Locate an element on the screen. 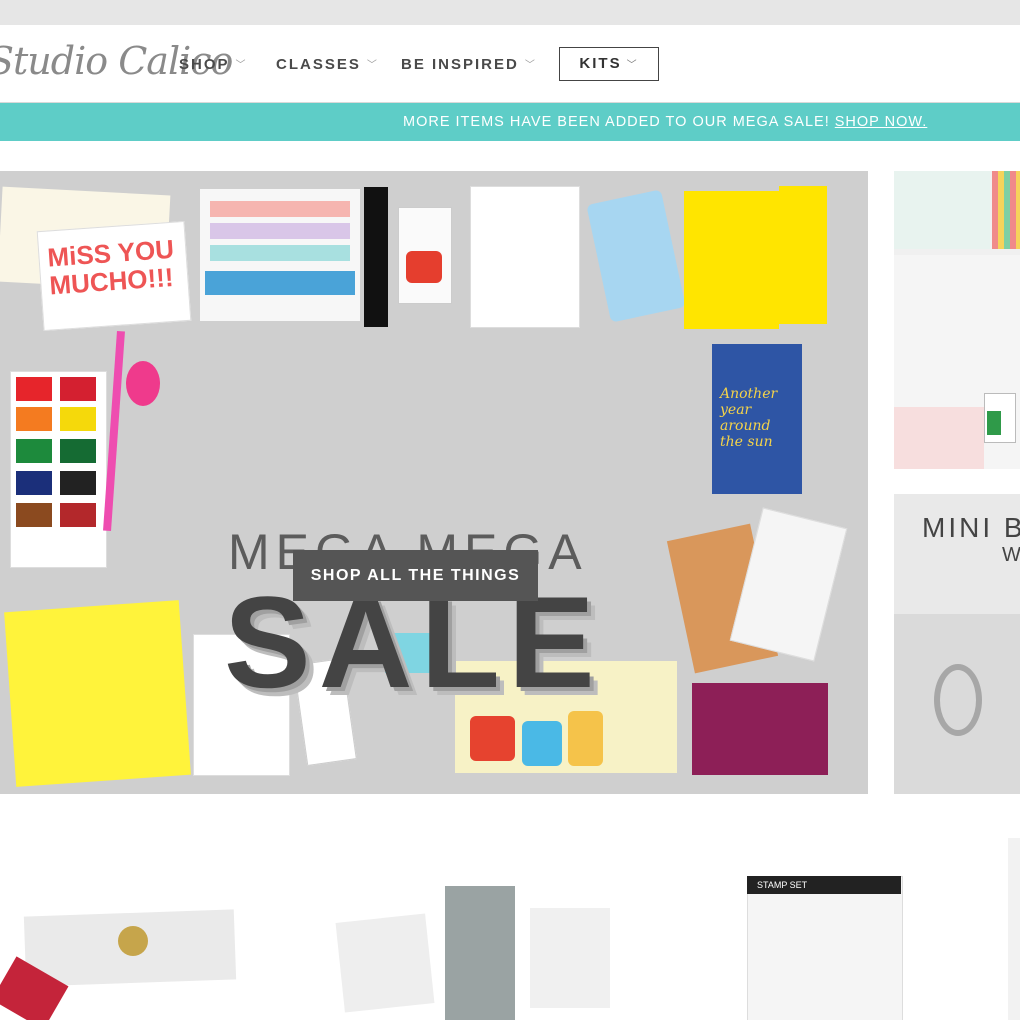 This screenshot has height=1020, width=1020. baking-cups is located at coordinates (636, 256).